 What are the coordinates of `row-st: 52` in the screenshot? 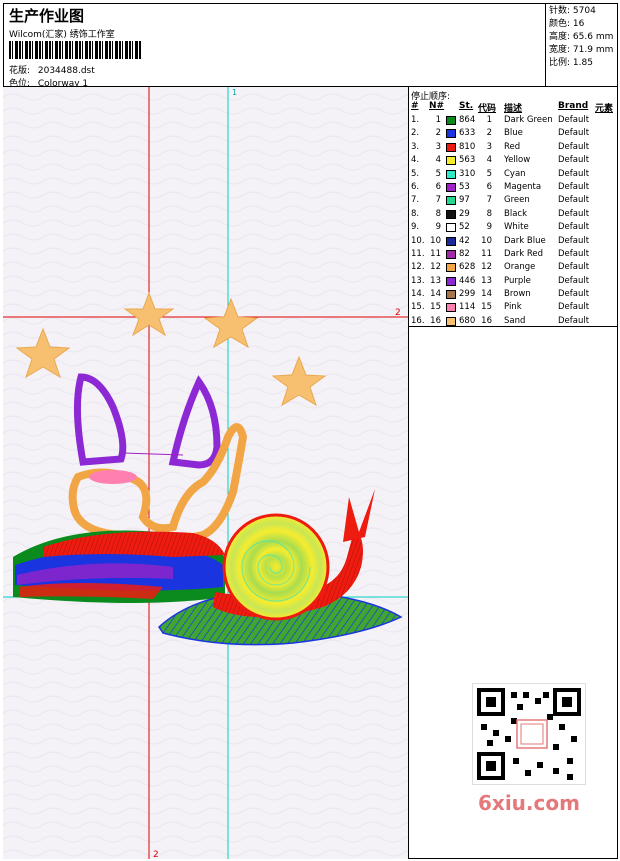 It's located at (464, 227).